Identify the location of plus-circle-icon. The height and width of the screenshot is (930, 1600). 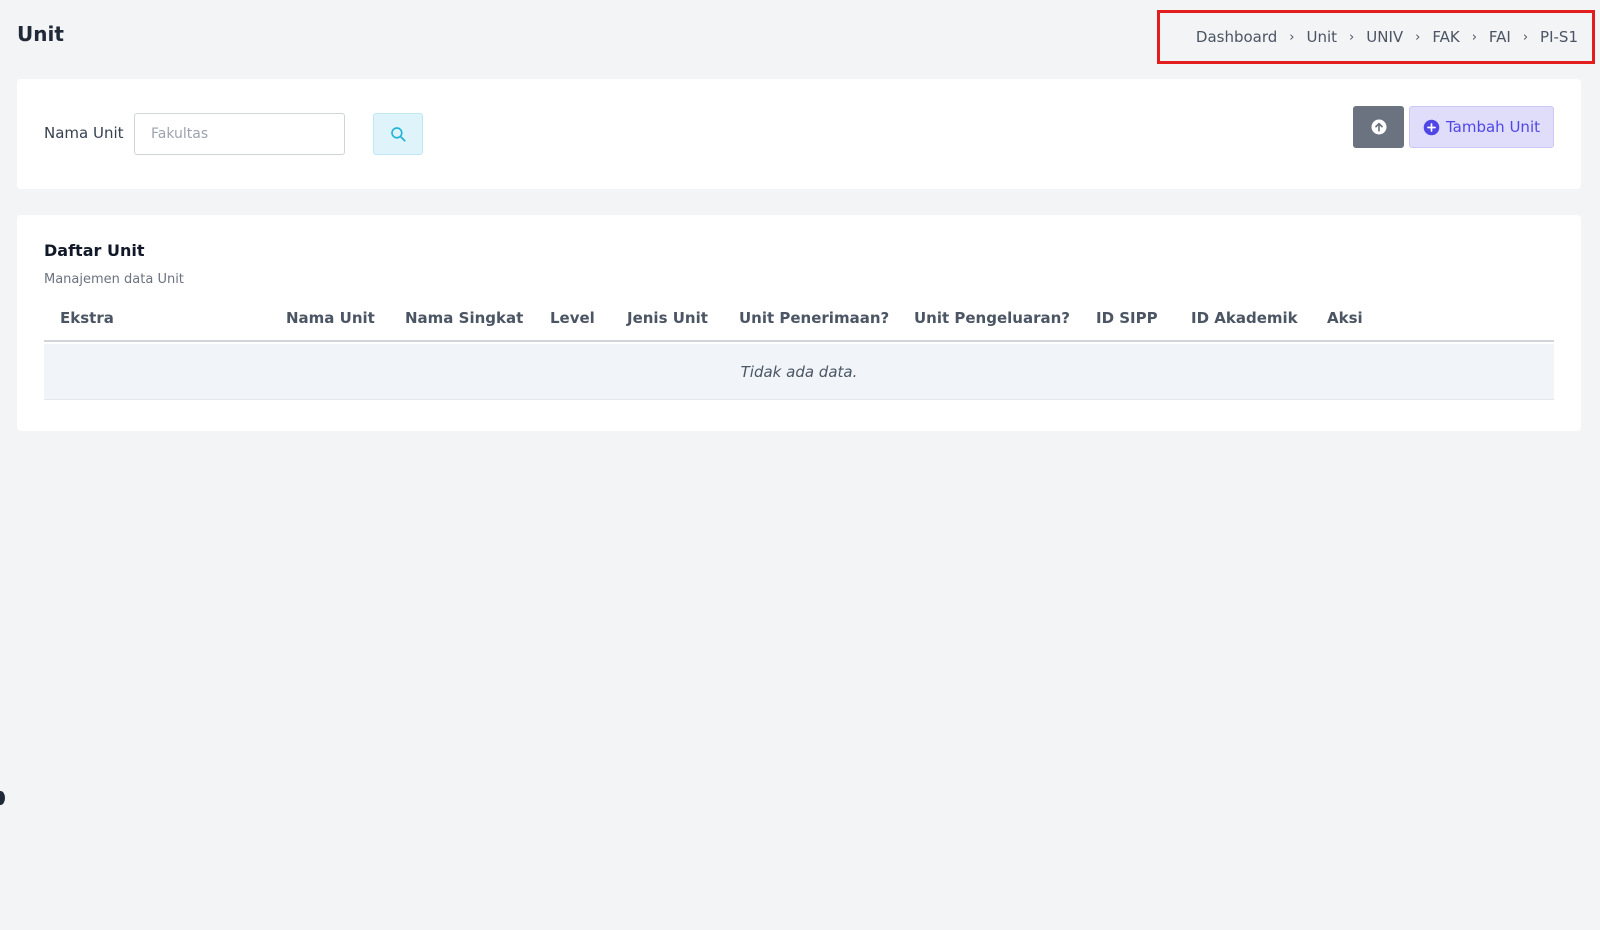
(1431, 127).